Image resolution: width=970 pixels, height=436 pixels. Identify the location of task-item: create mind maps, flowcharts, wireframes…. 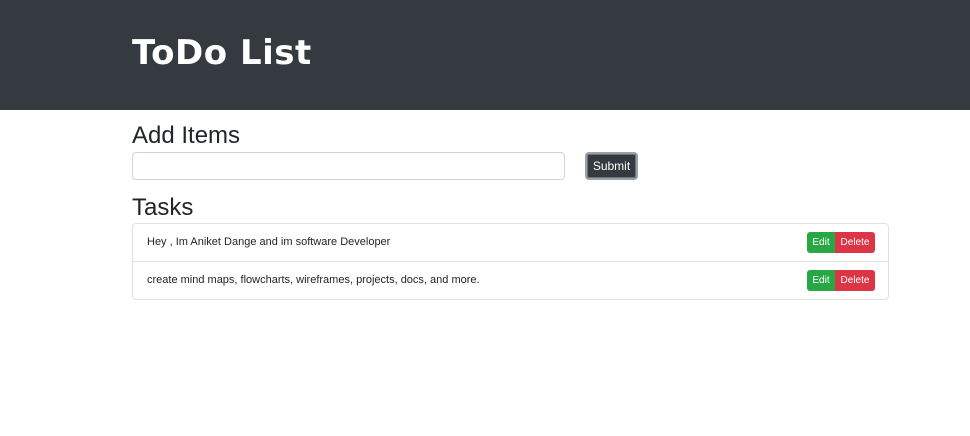
(510, 280).